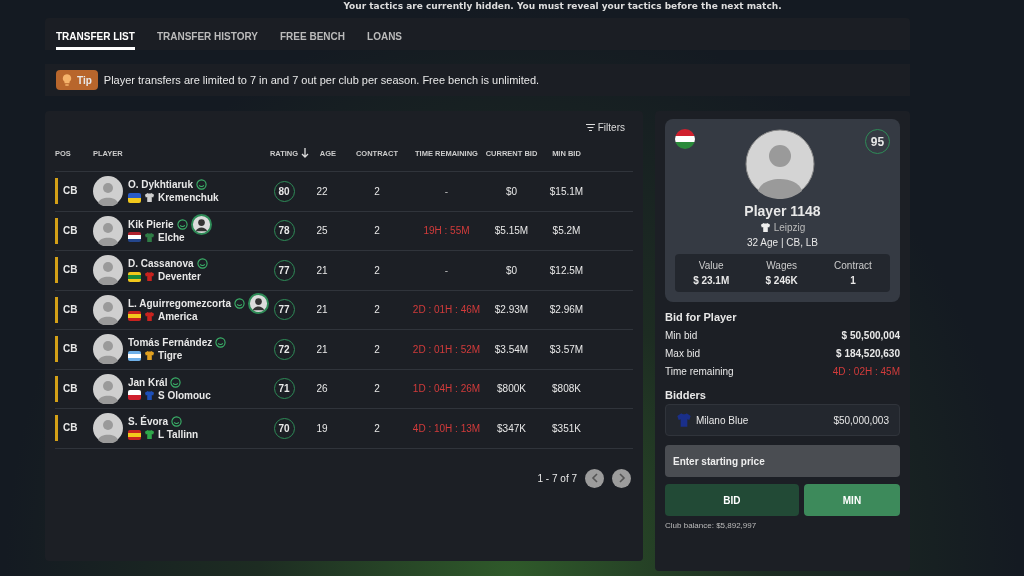 Image resolution: width=1024 pixels, height=576 pixels. Describe the element at coordinates (344, 271) in the screenshot. I see `table-row: CB D. Cassanova Deventer 77 21 2 - $0 $12.5M` at that location.